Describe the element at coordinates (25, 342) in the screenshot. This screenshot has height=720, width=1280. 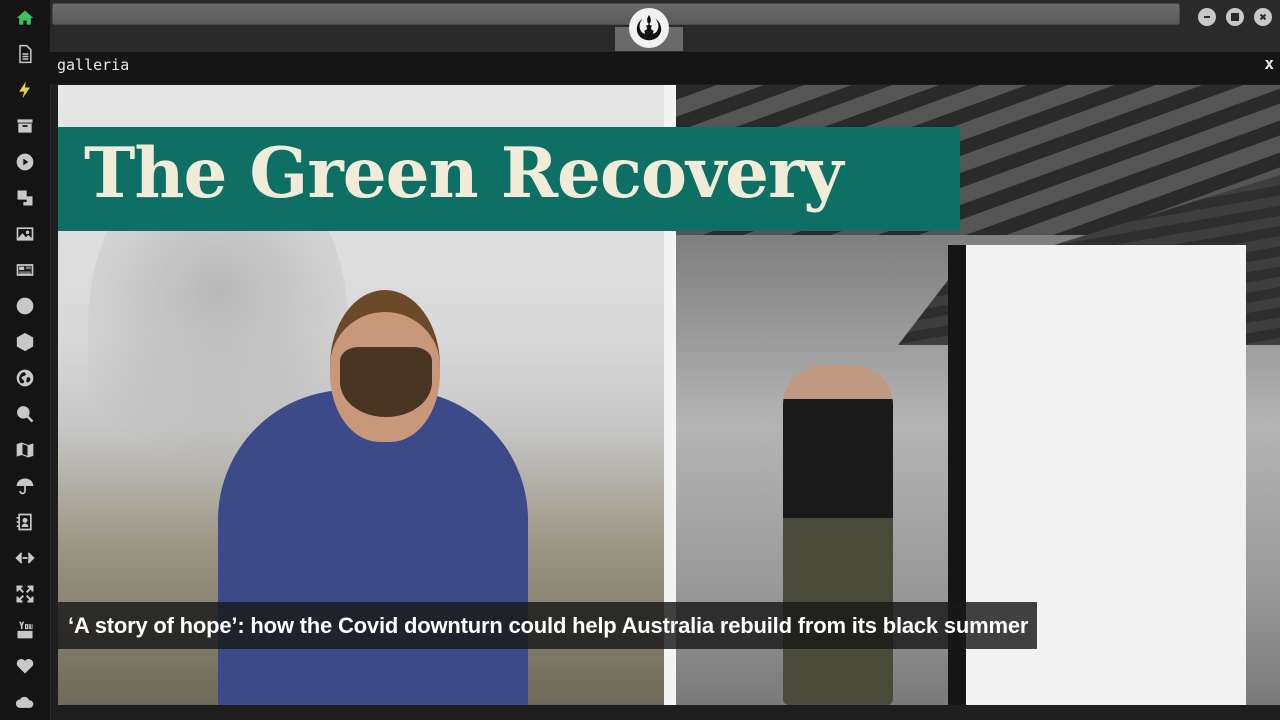
I see `hexagon-icon` at that location.